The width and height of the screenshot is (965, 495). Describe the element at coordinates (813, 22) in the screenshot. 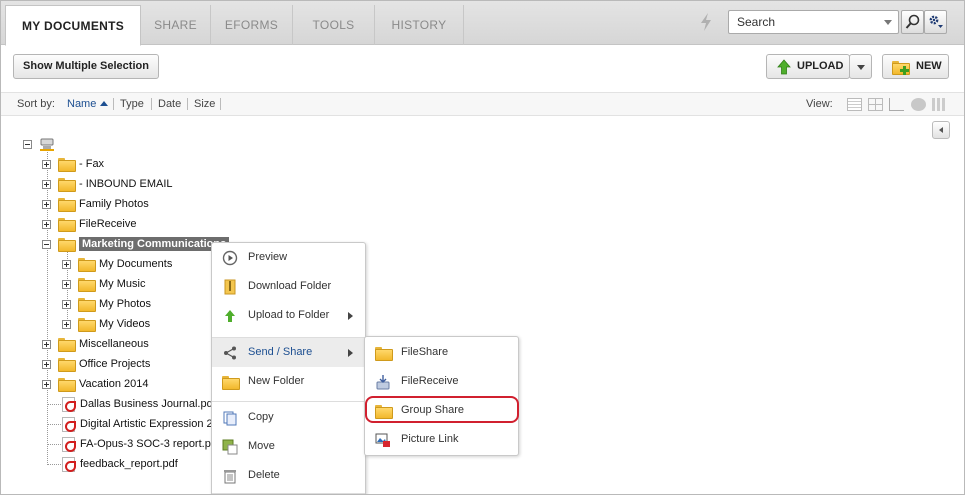

I see `search-select: Search` at that location.